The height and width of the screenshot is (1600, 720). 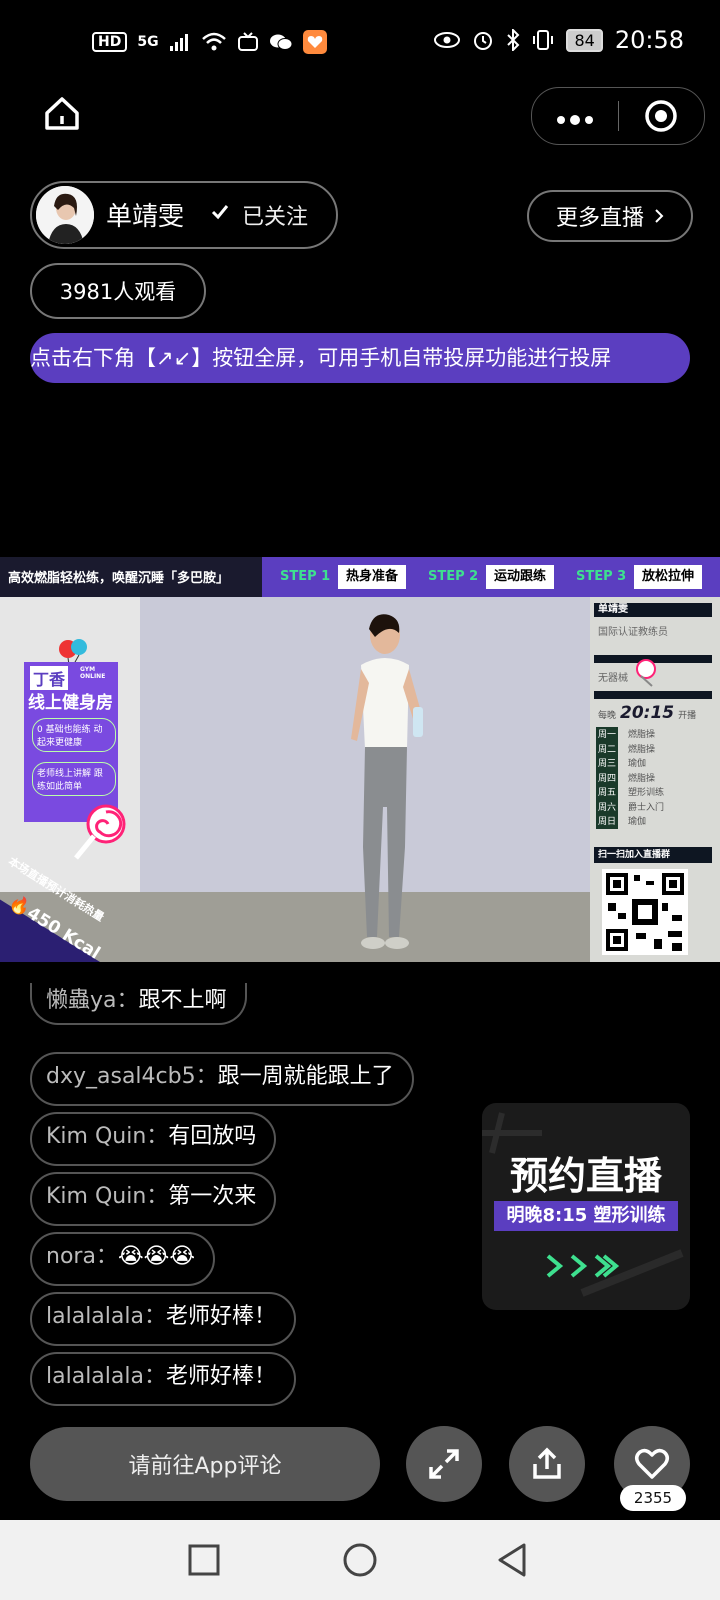 I want to click on hd-badge: HD, so click(x=110, y=42).